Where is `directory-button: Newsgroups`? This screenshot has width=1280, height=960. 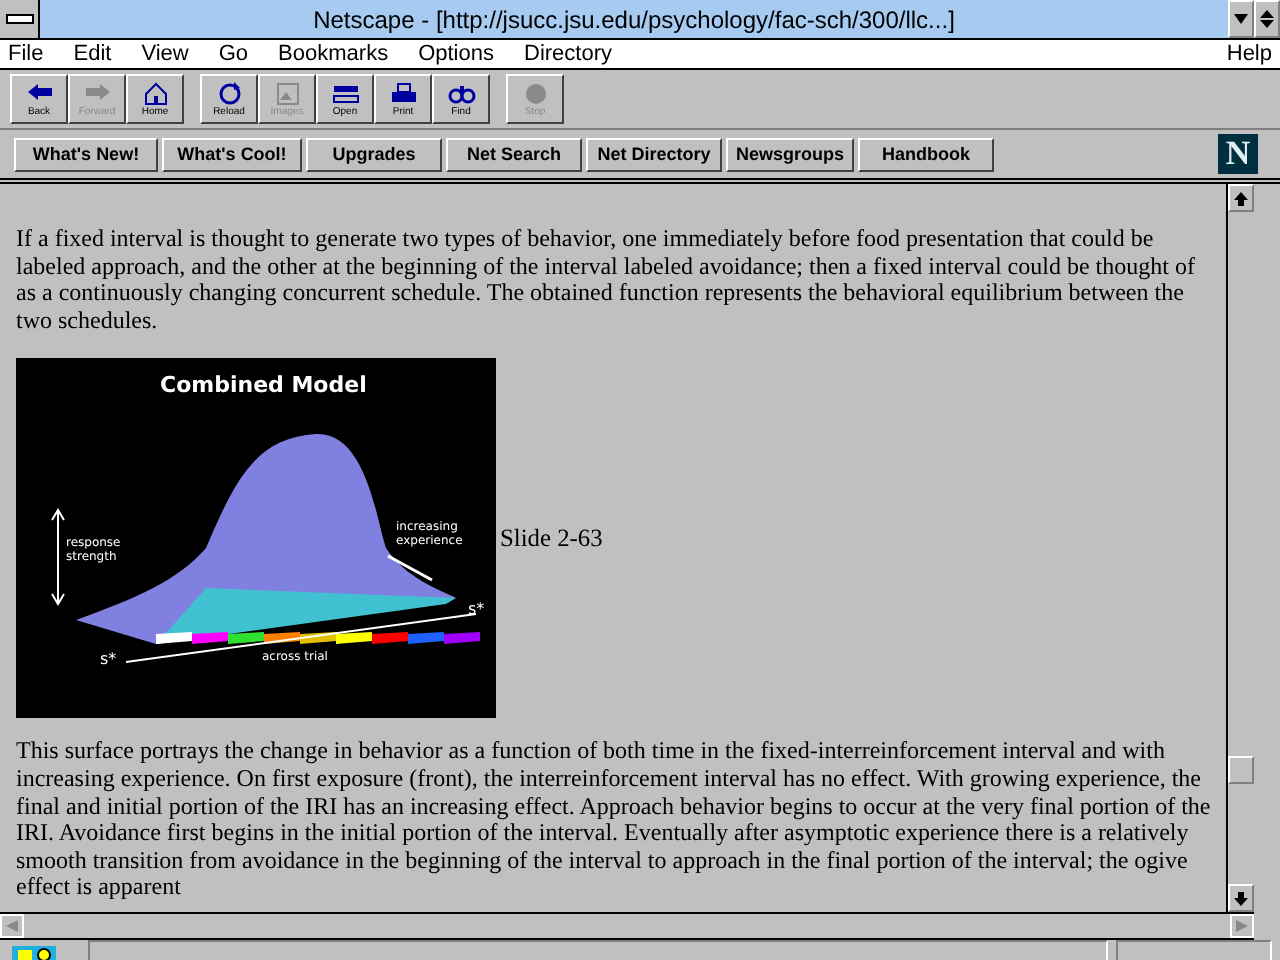
directory-button: Newsgroups is located at coordinates (790, 154).